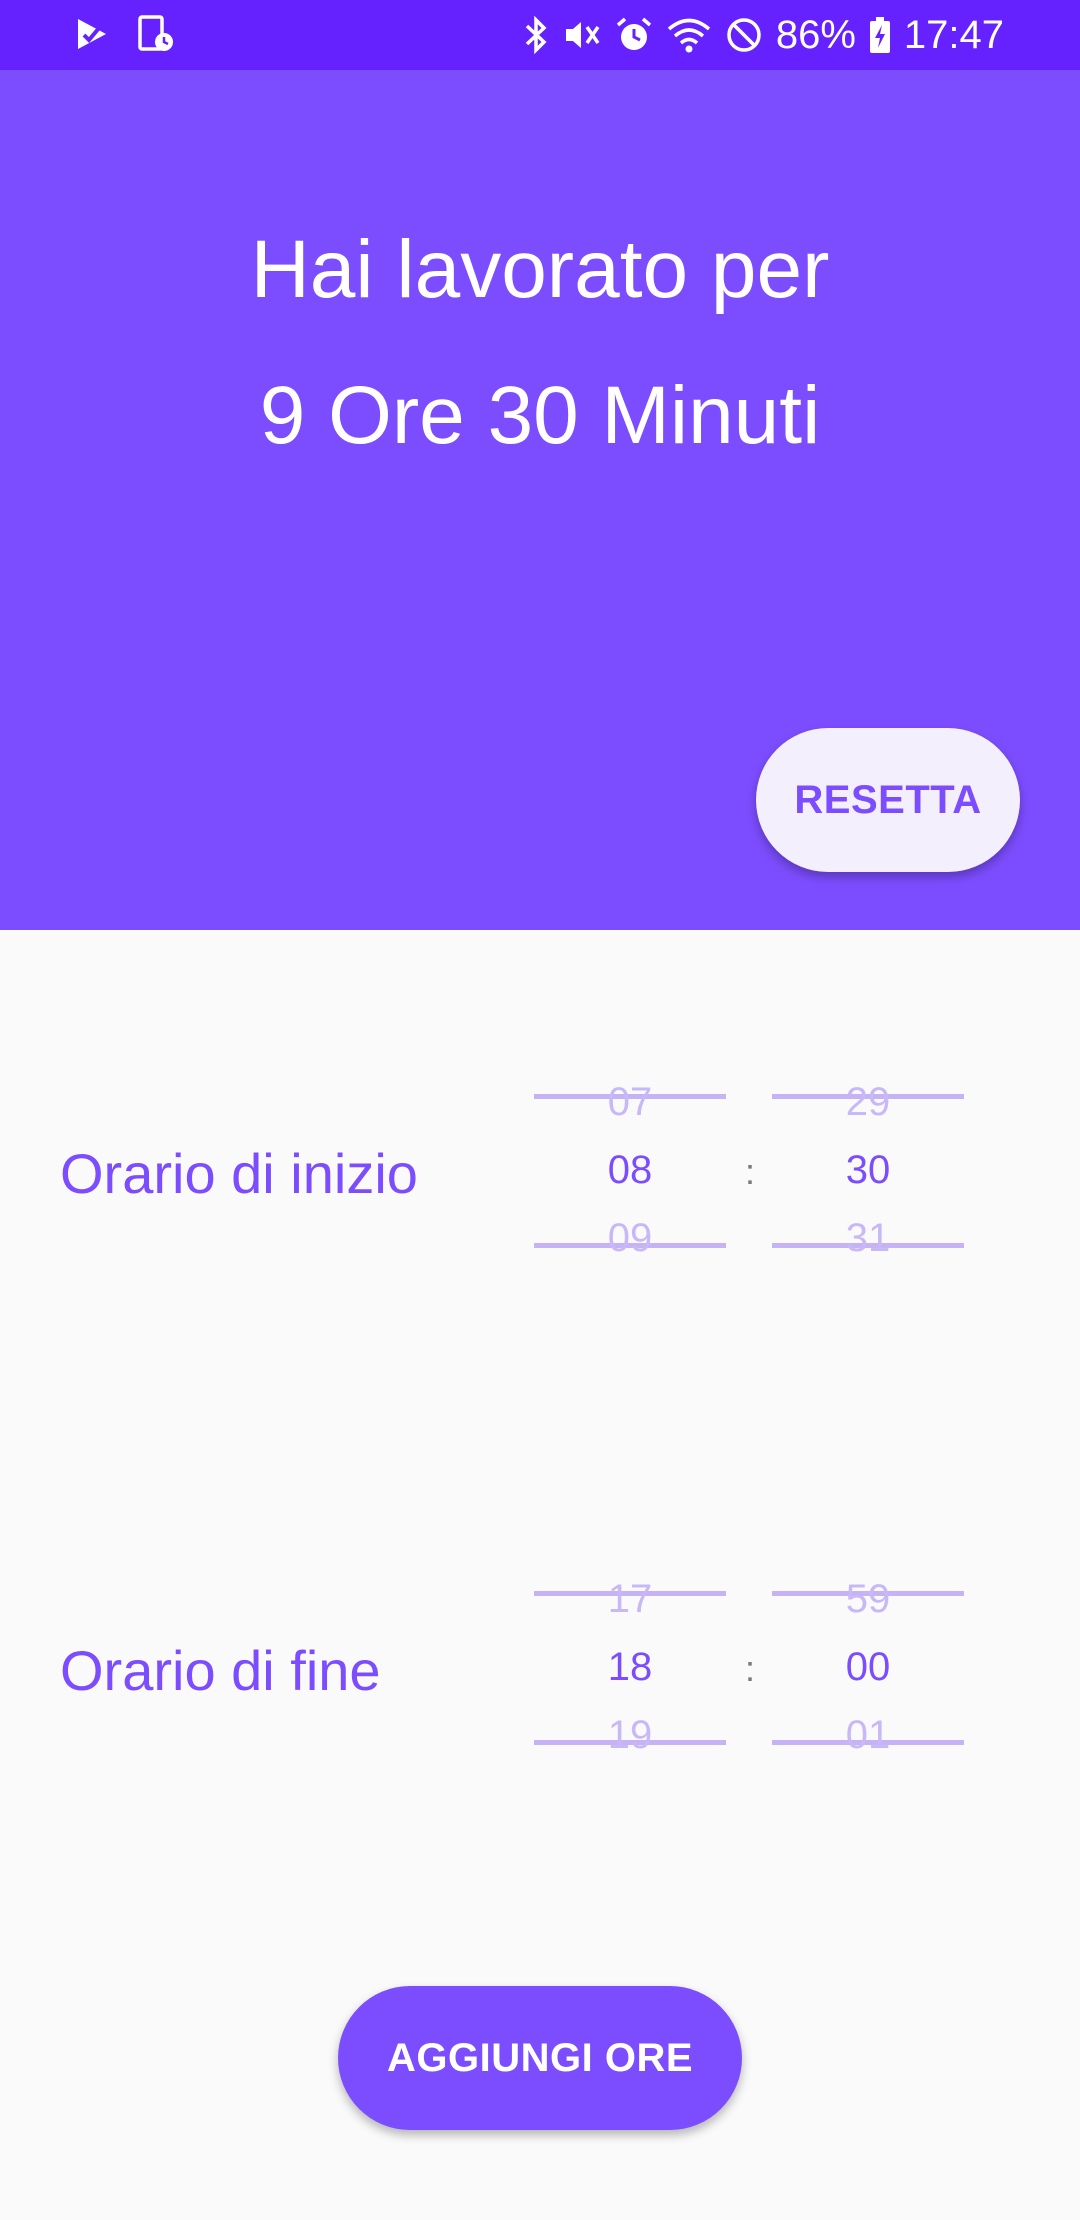 The height and width of the screenshot is (2220, 1080). I want to click on start-minute-picker: 29 30 31, so click(868, 1167).